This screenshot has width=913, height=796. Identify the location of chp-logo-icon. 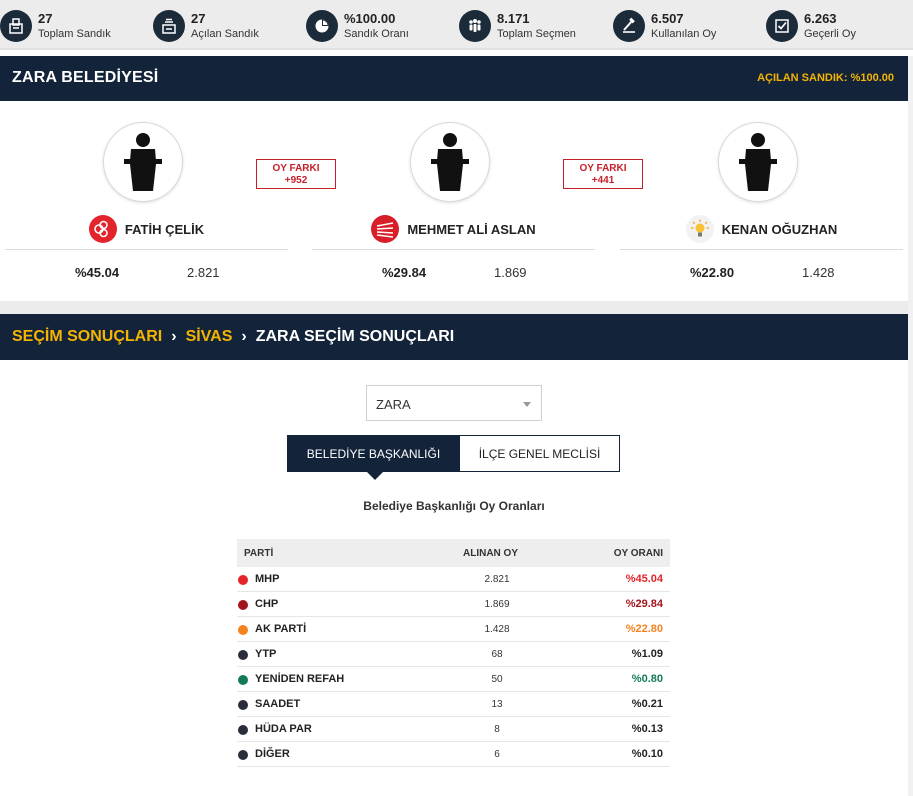
(385, 229).